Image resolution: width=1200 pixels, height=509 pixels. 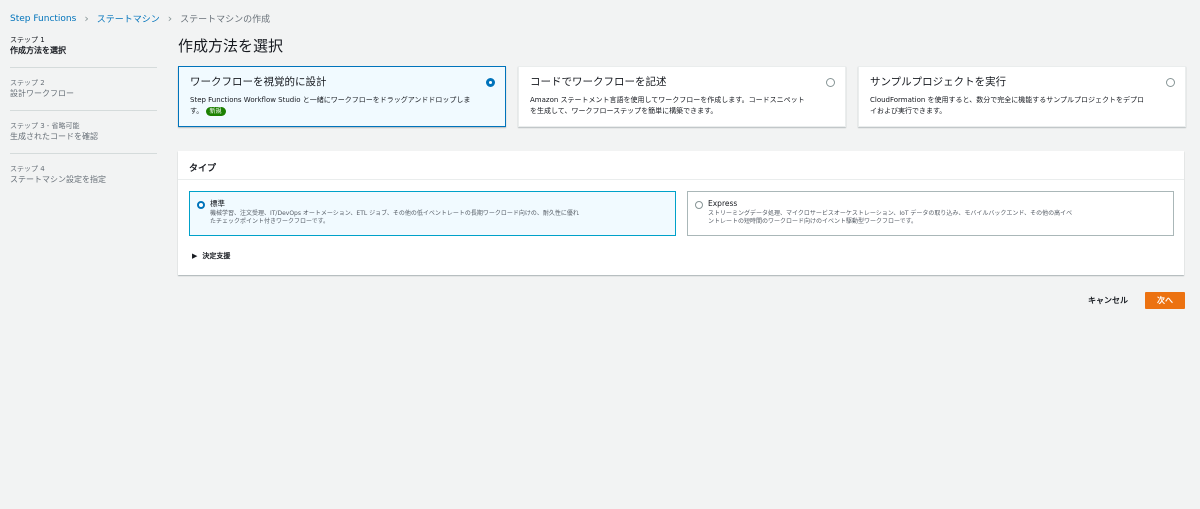 What do you see at coordinates (128, 18) in the screenshot?
I see `breadcrumb-state-machines: ステートマシン` at bounding box center [128, 18].